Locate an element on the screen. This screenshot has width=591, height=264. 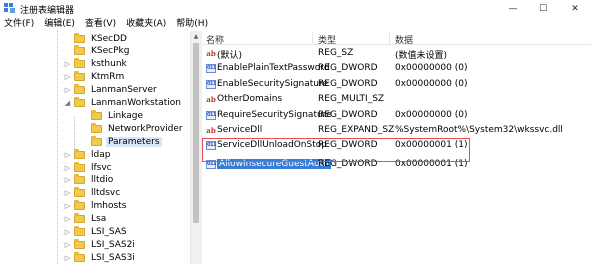
menu-view: 查看(V) is located at coordinates (100, 24).